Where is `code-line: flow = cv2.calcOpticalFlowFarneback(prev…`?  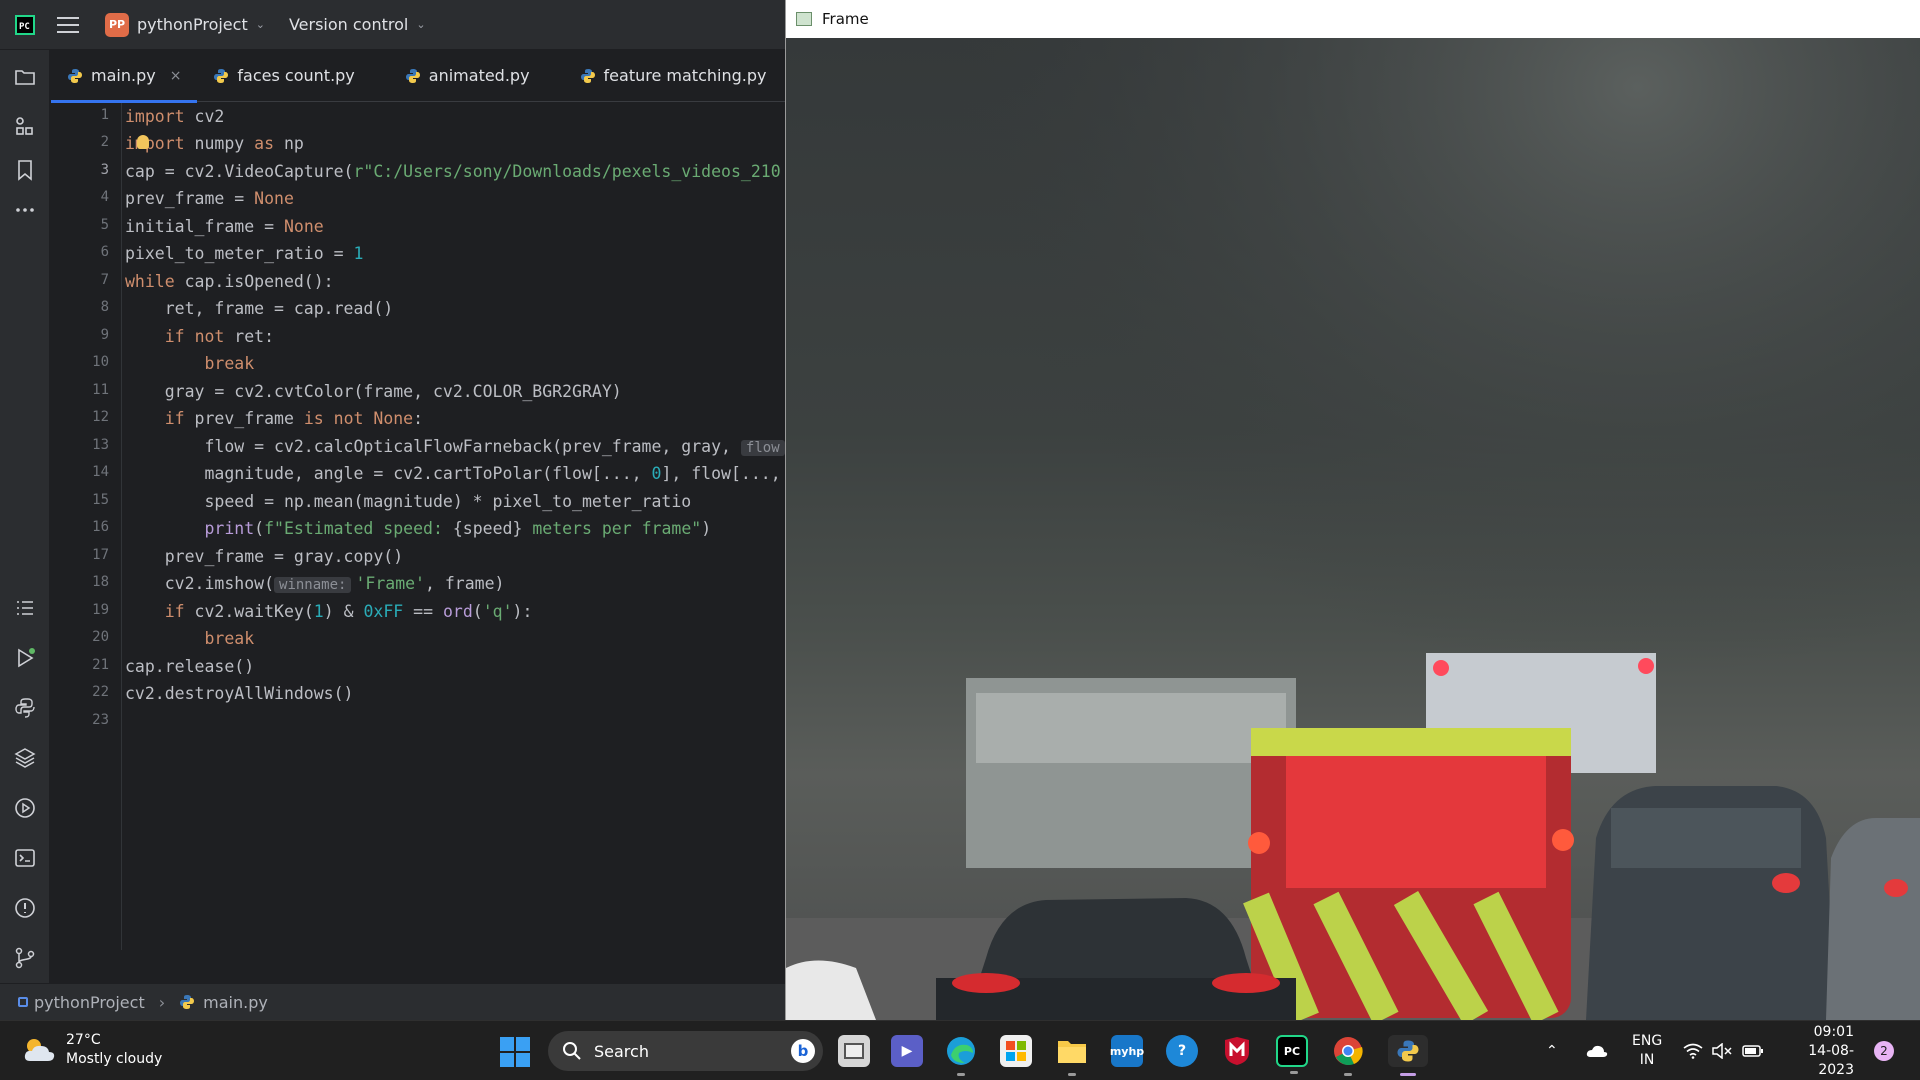 code-line: flow = cv2.calcOpticalFlowFarneback(prev… is located at coordinates (455, 446).